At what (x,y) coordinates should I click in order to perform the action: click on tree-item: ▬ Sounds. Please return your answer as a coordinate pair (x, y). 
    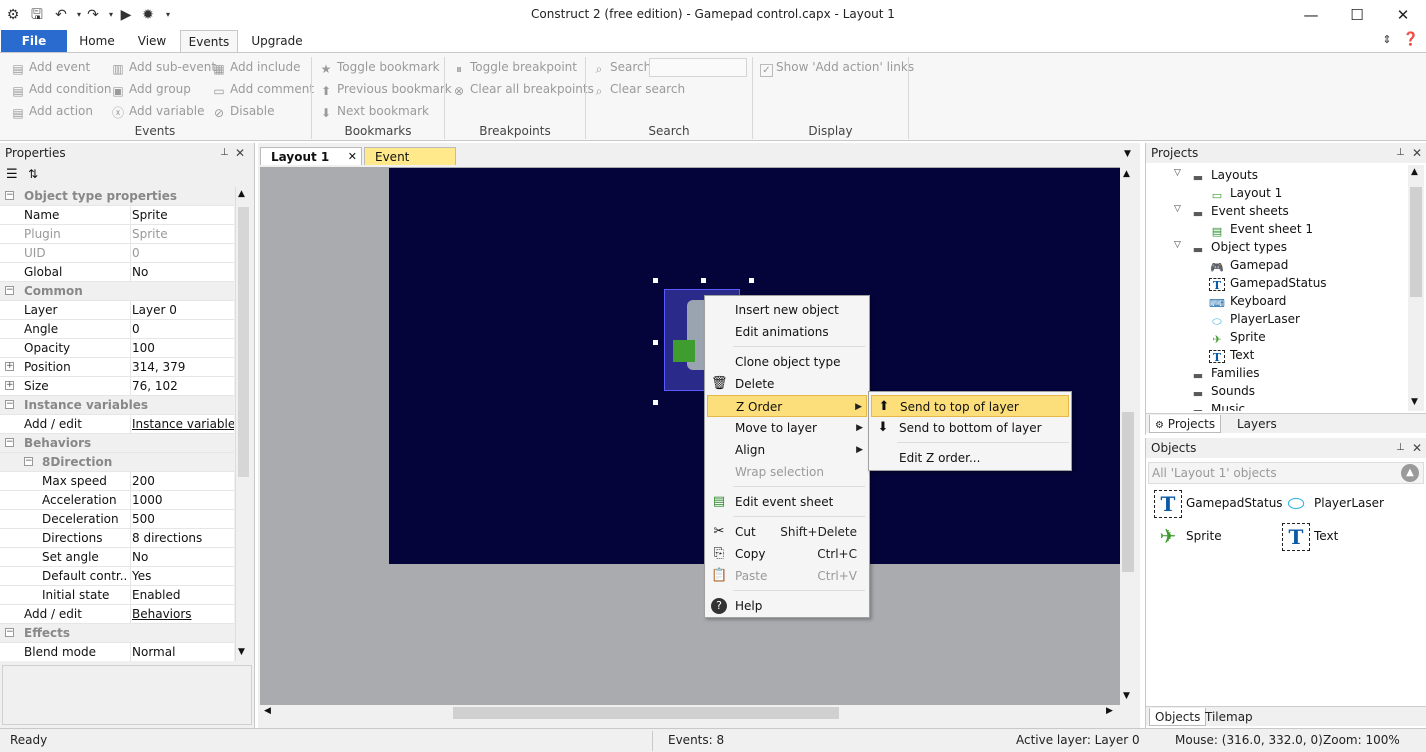
    Looking at the image, I should click on (1222, 391).